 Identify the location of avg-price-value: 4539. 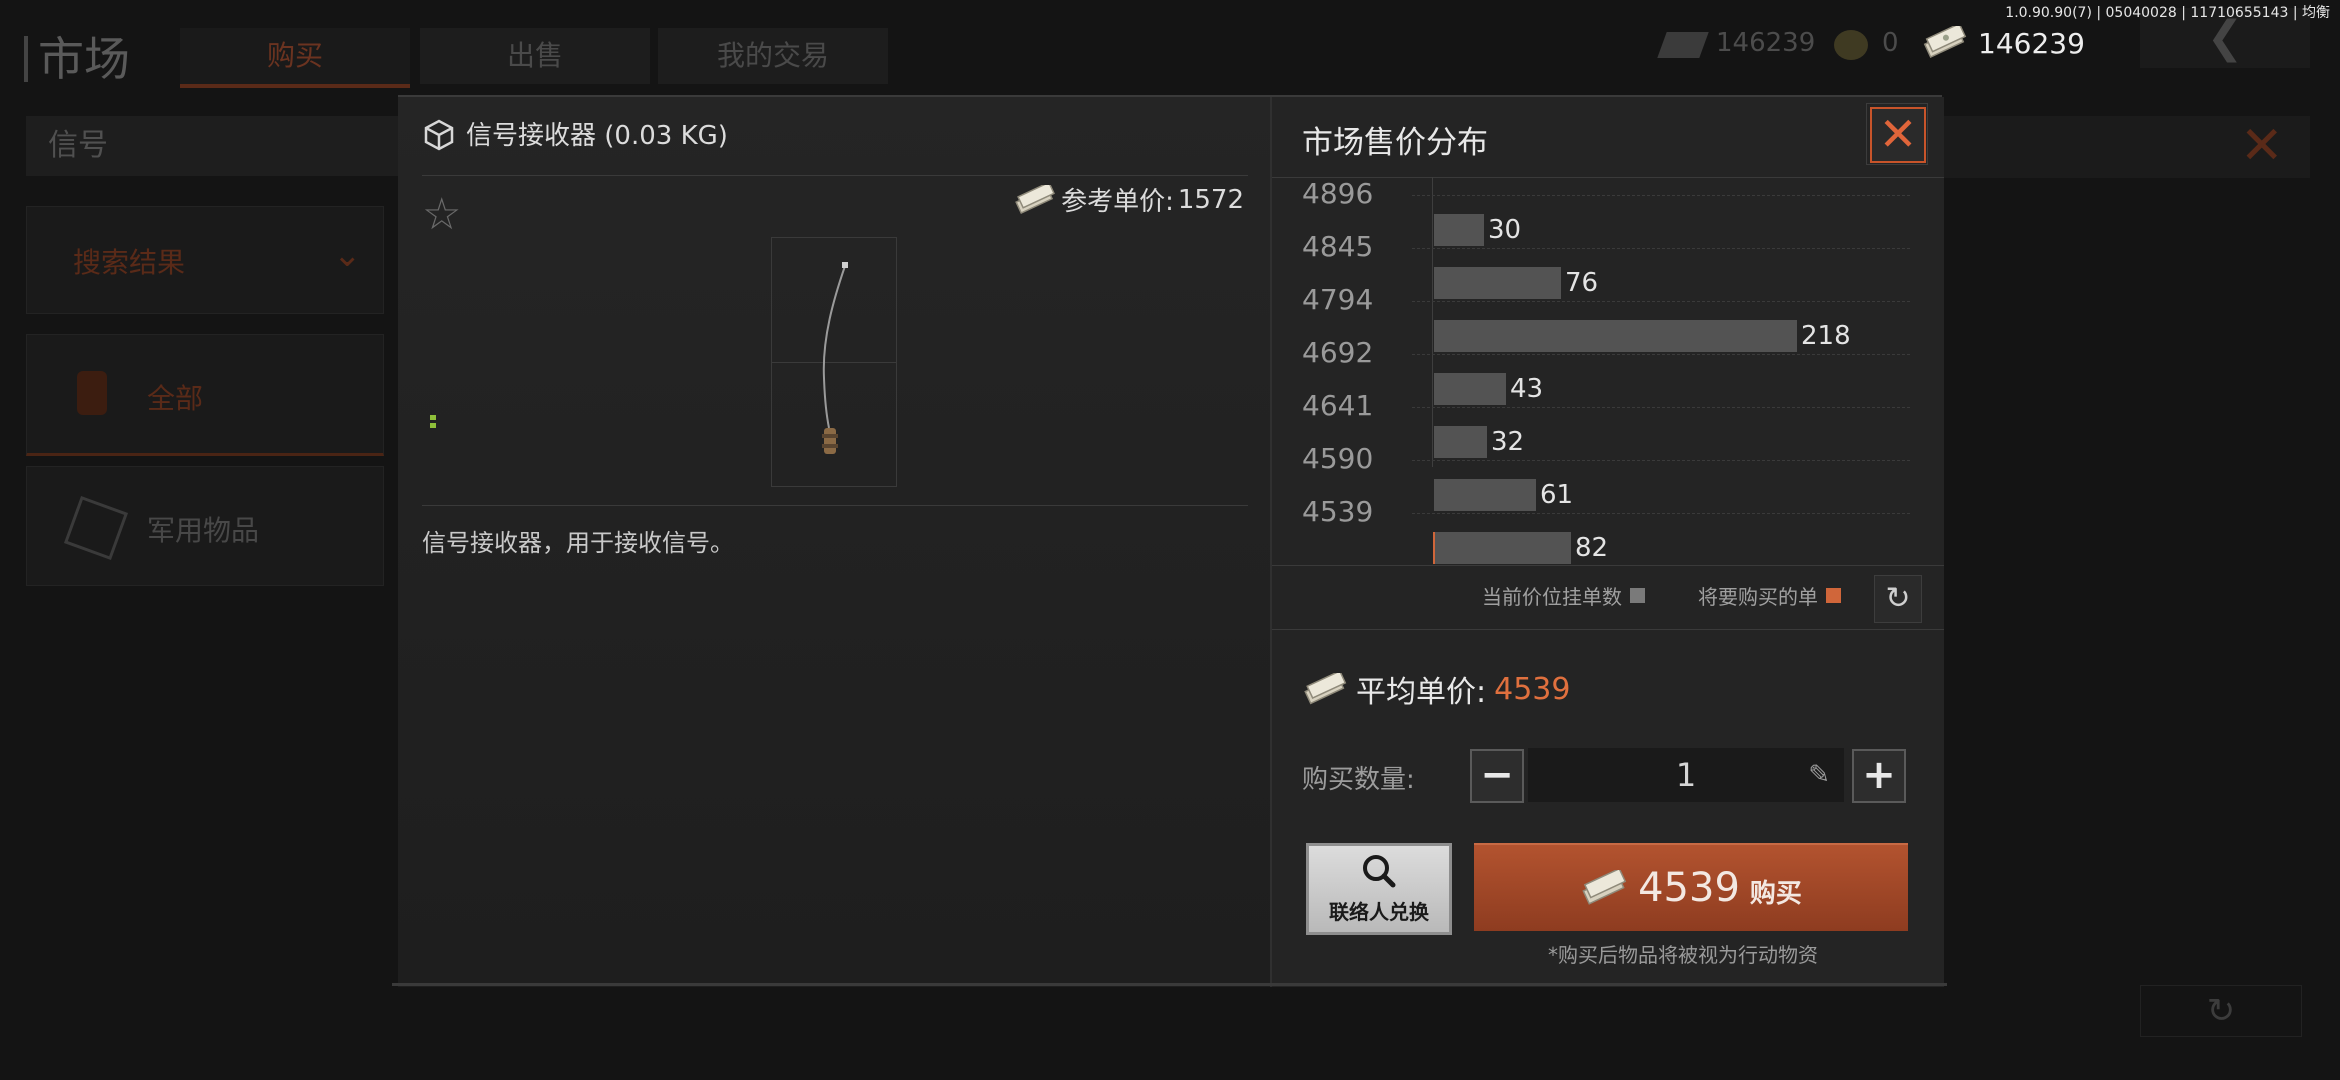
(1532, 689).